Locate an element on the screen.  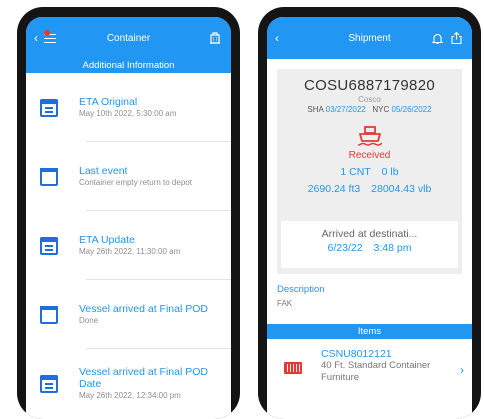
menu-icon is located at coordinates (50, 36).